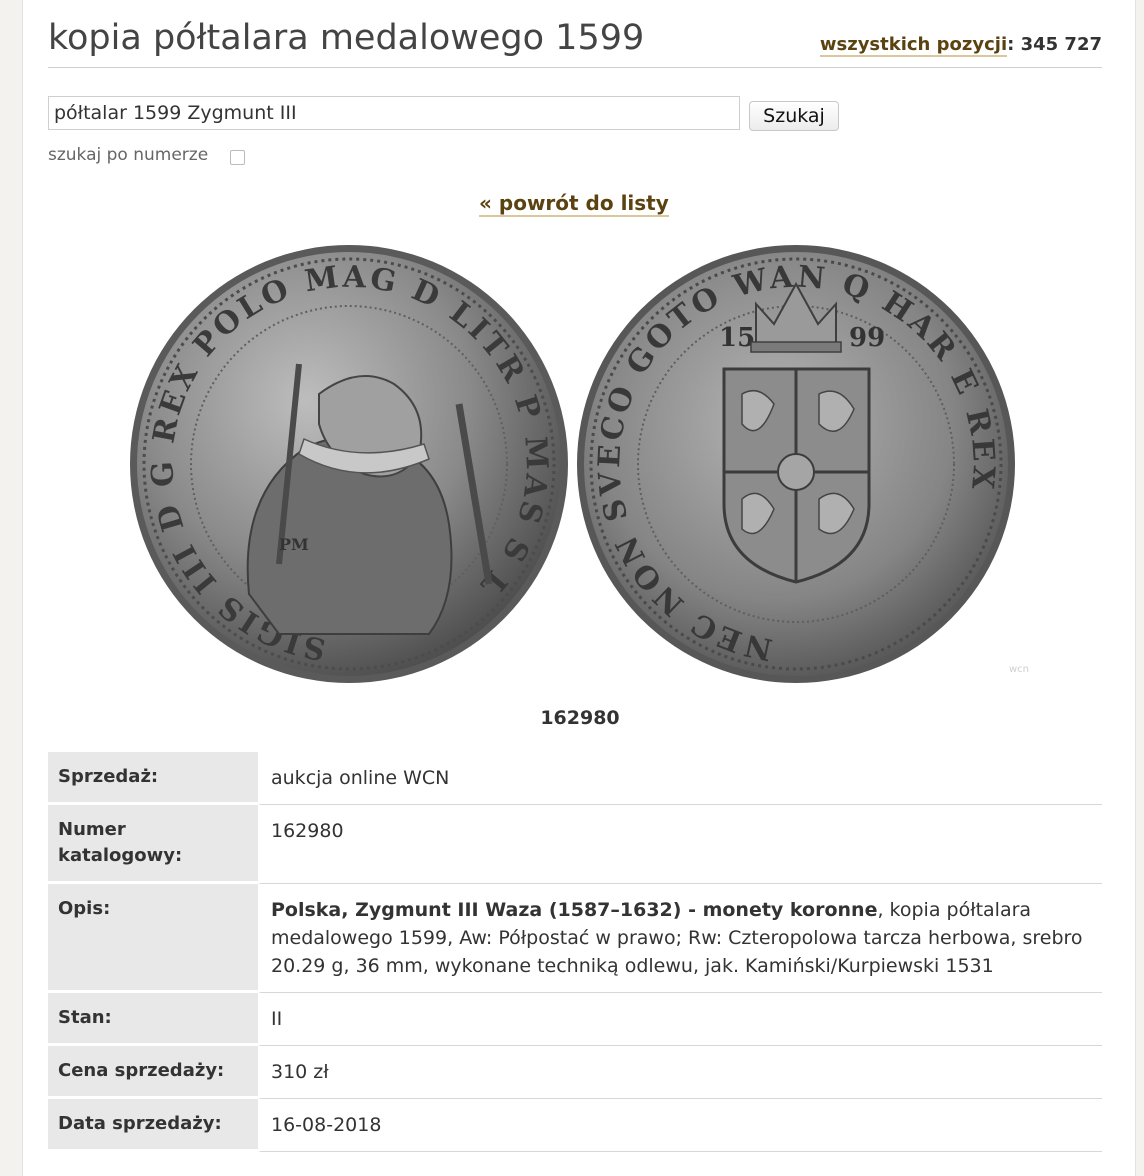 This screenshot has height=1176, width=1144. I want to click on search-by-number-label: szukaj po numerze, so click(128, 155).